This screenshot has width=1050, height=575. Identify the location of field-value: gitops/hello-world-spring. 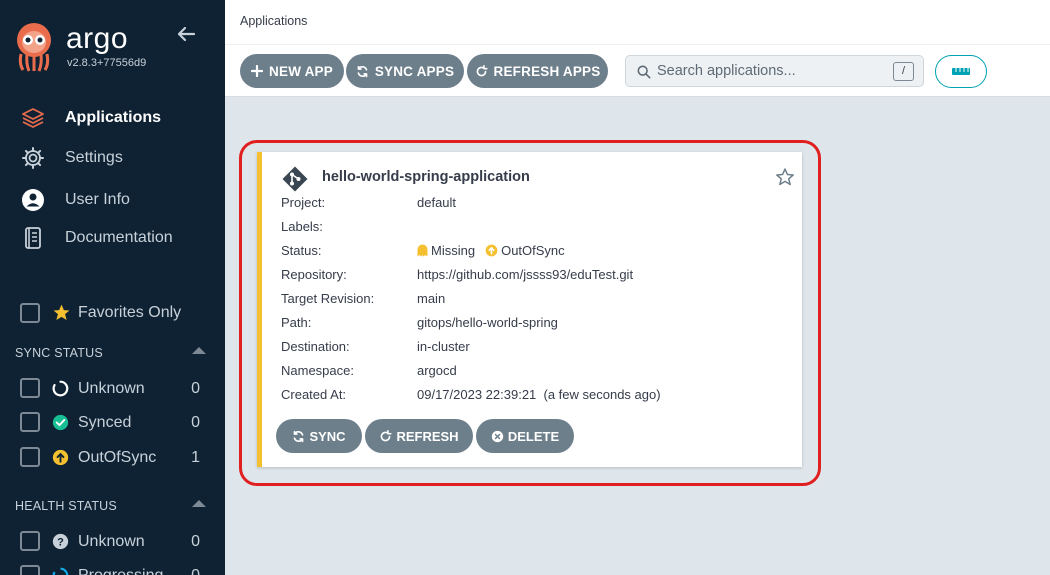
(487, 322).